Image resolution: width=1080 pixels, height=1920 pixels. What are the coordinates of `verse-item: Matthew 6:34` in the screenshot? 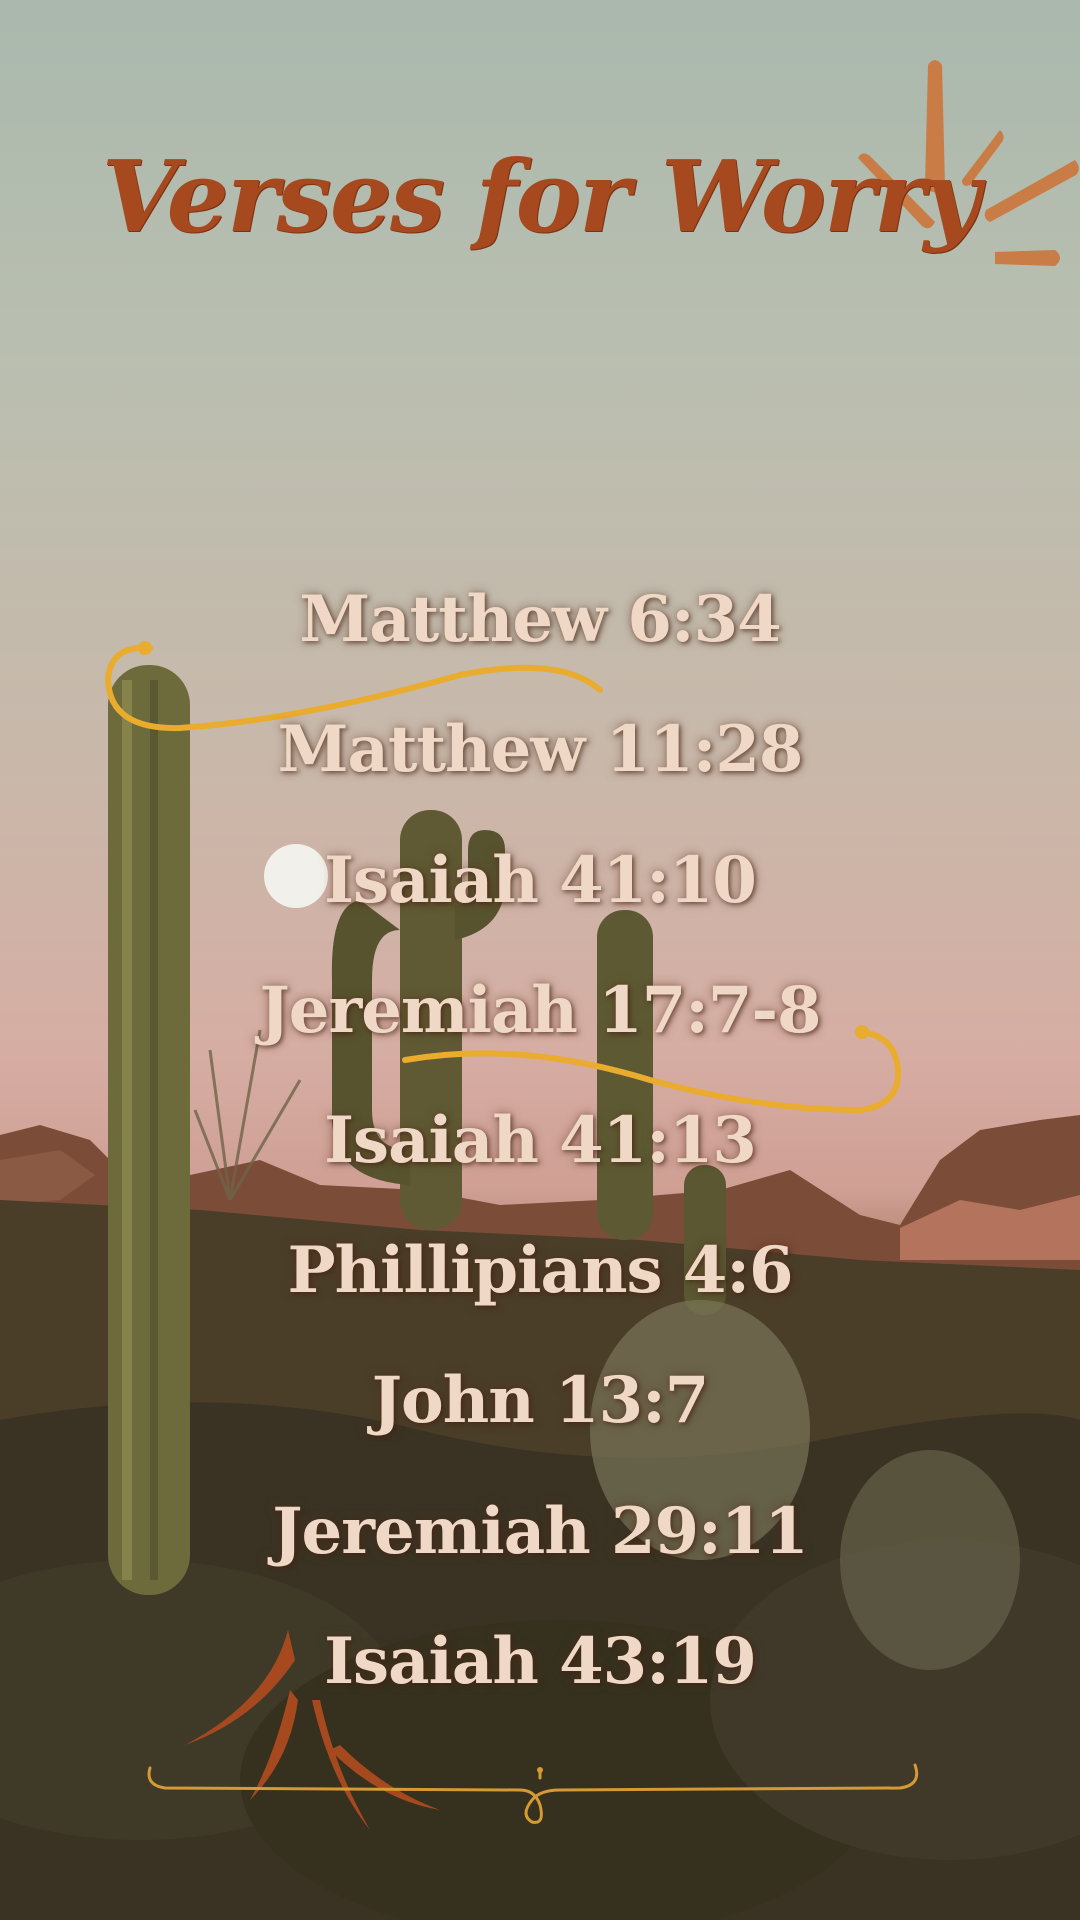 It's located at (540, 619).